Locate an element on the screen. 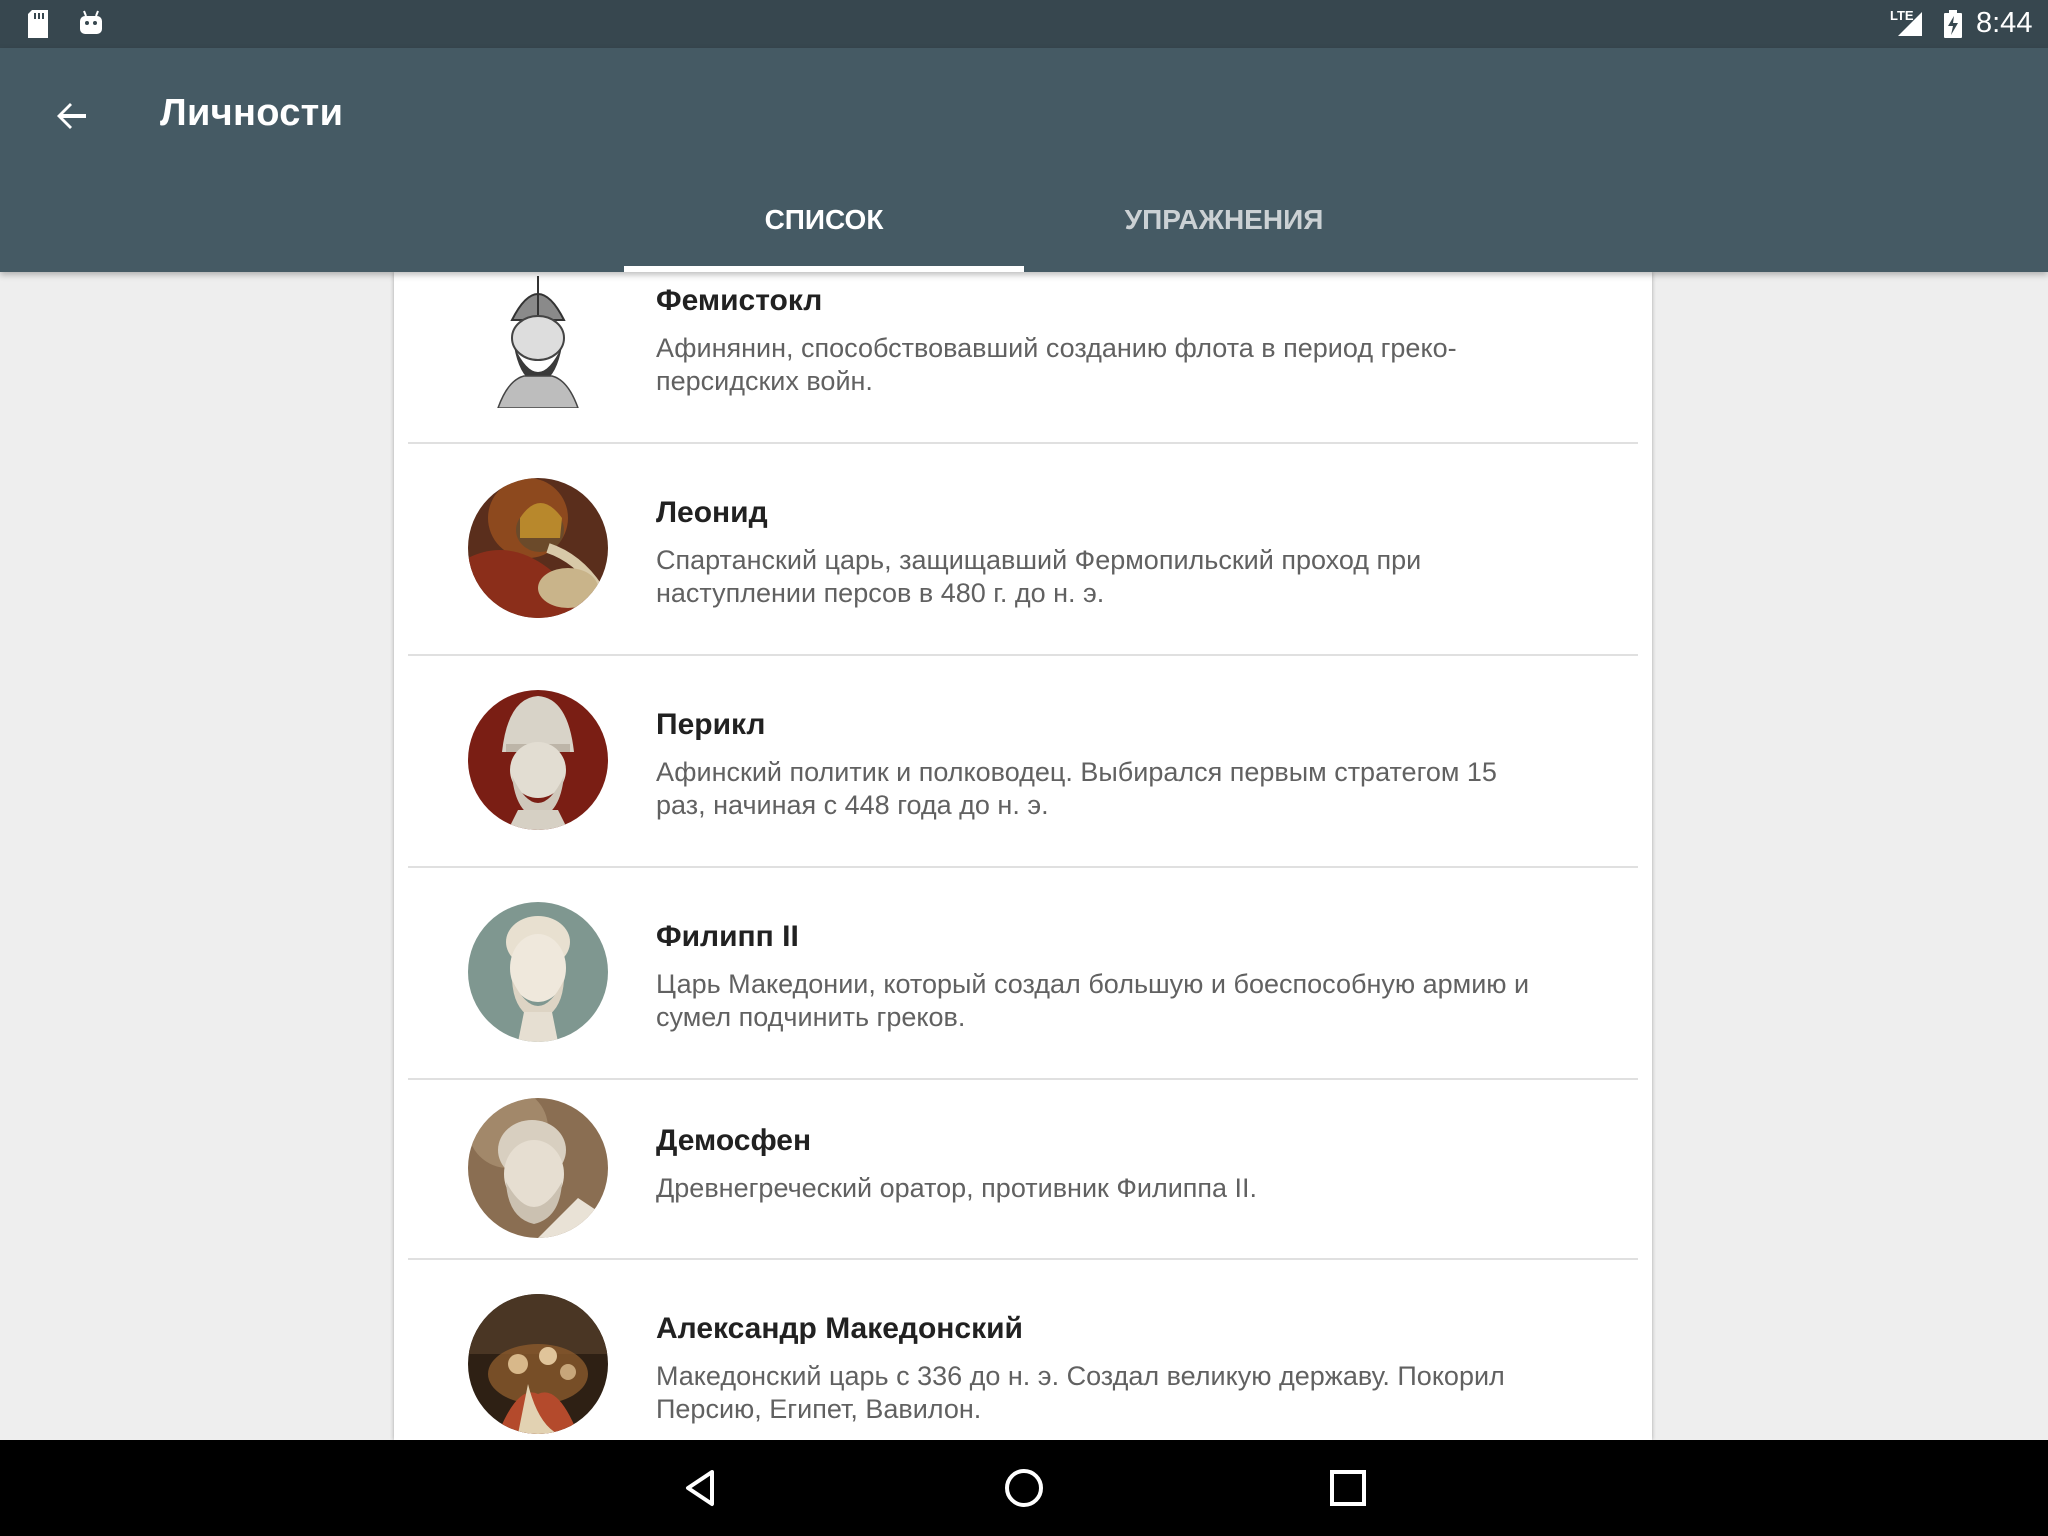 The image size is (2048, 1536). app-bar: Личности СПИСОК УПРАЖНЕНИЯ is located at coordinates (1024, 160).